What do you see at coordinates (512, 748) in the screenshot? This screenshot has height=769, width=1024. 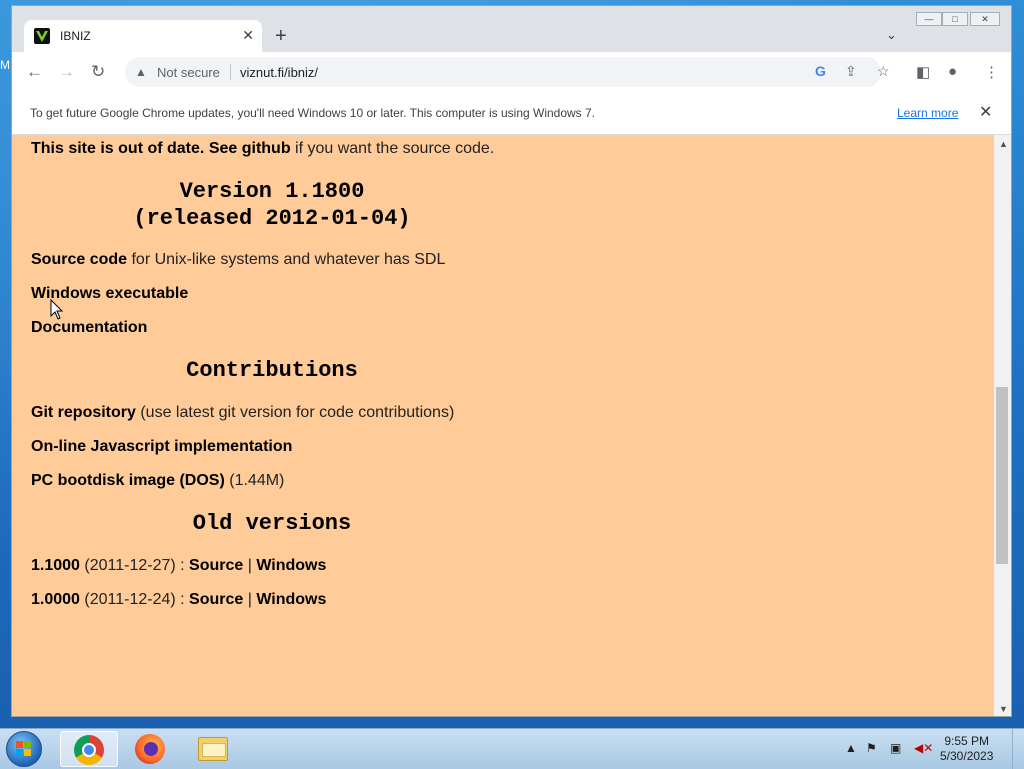 I see `taskbar: ▲ ⚑ ▣ ◀✕ 9:55 PM 5/30/2023` at bounding box center [512, 748].